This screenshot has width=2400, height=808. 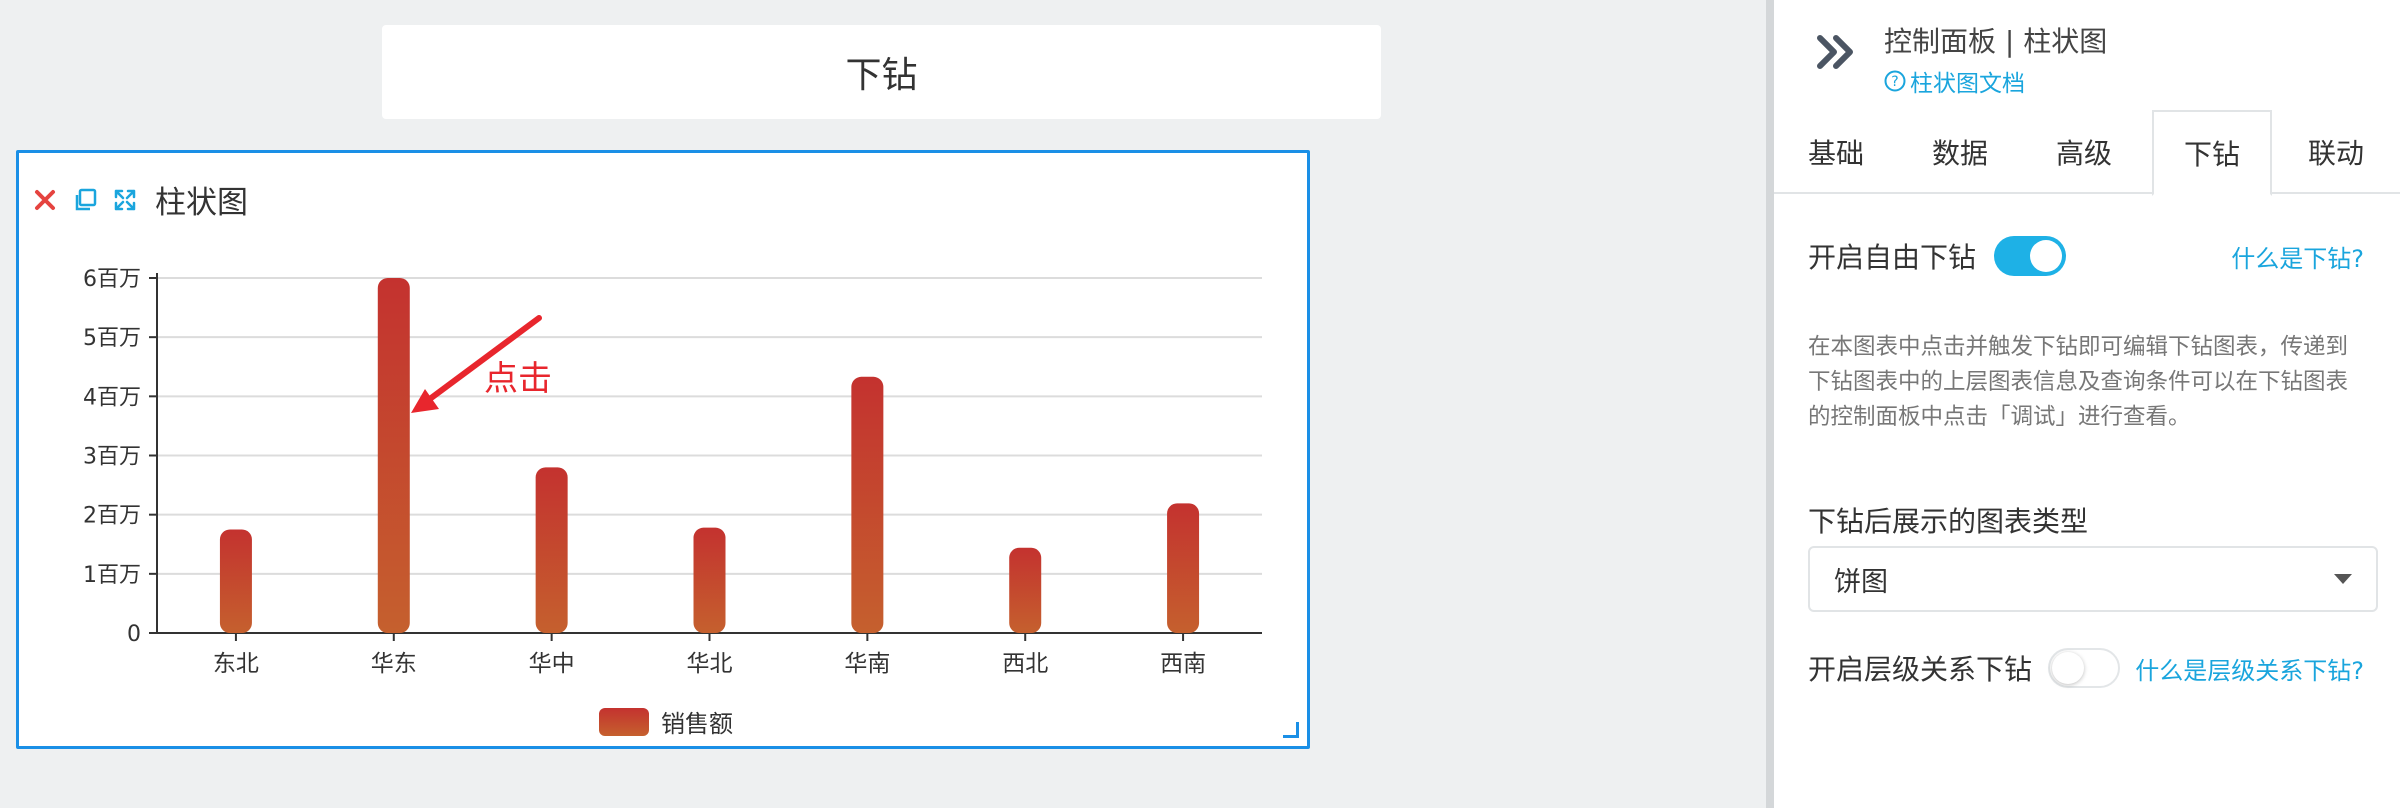 I want to click on y-tick-label: 1百万, so click(x=112, y=575).